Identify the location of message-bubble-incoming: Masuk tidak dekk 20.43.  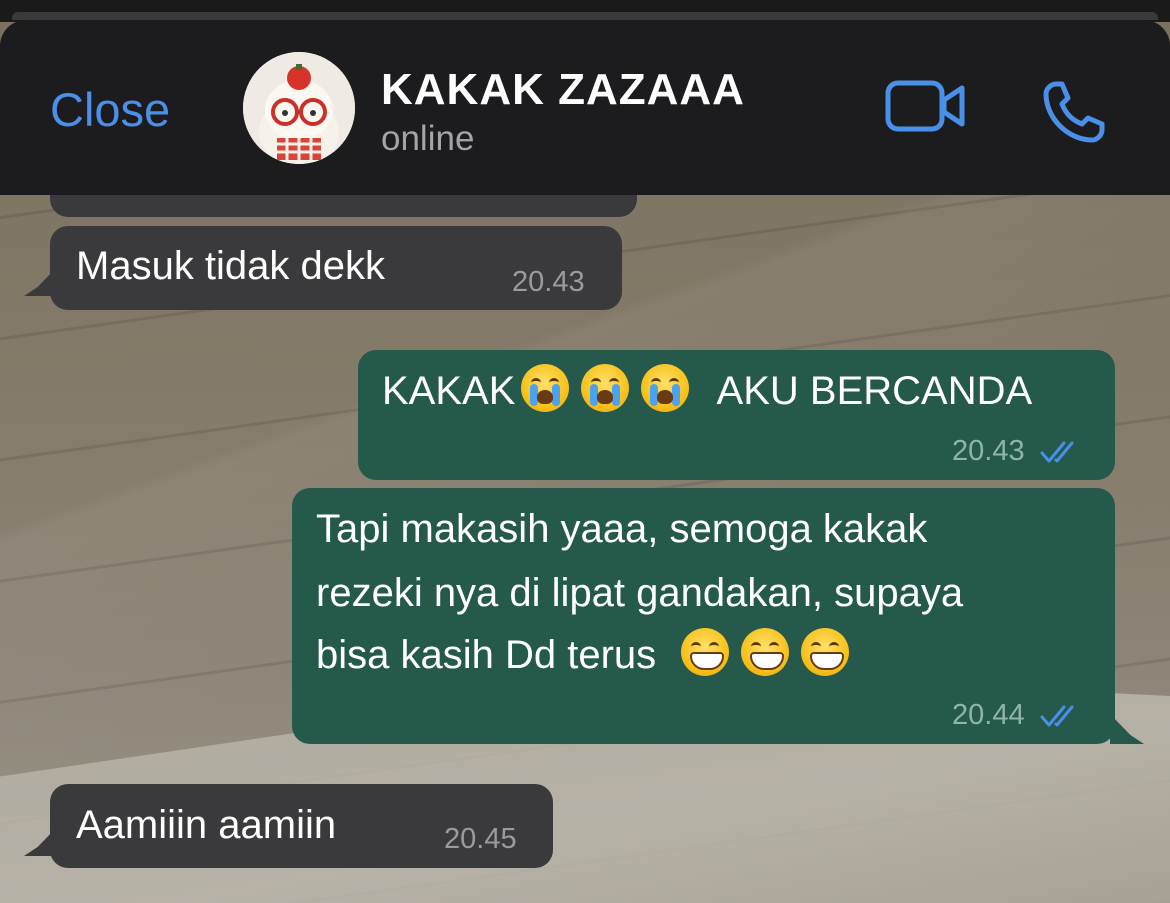
(336, 268).